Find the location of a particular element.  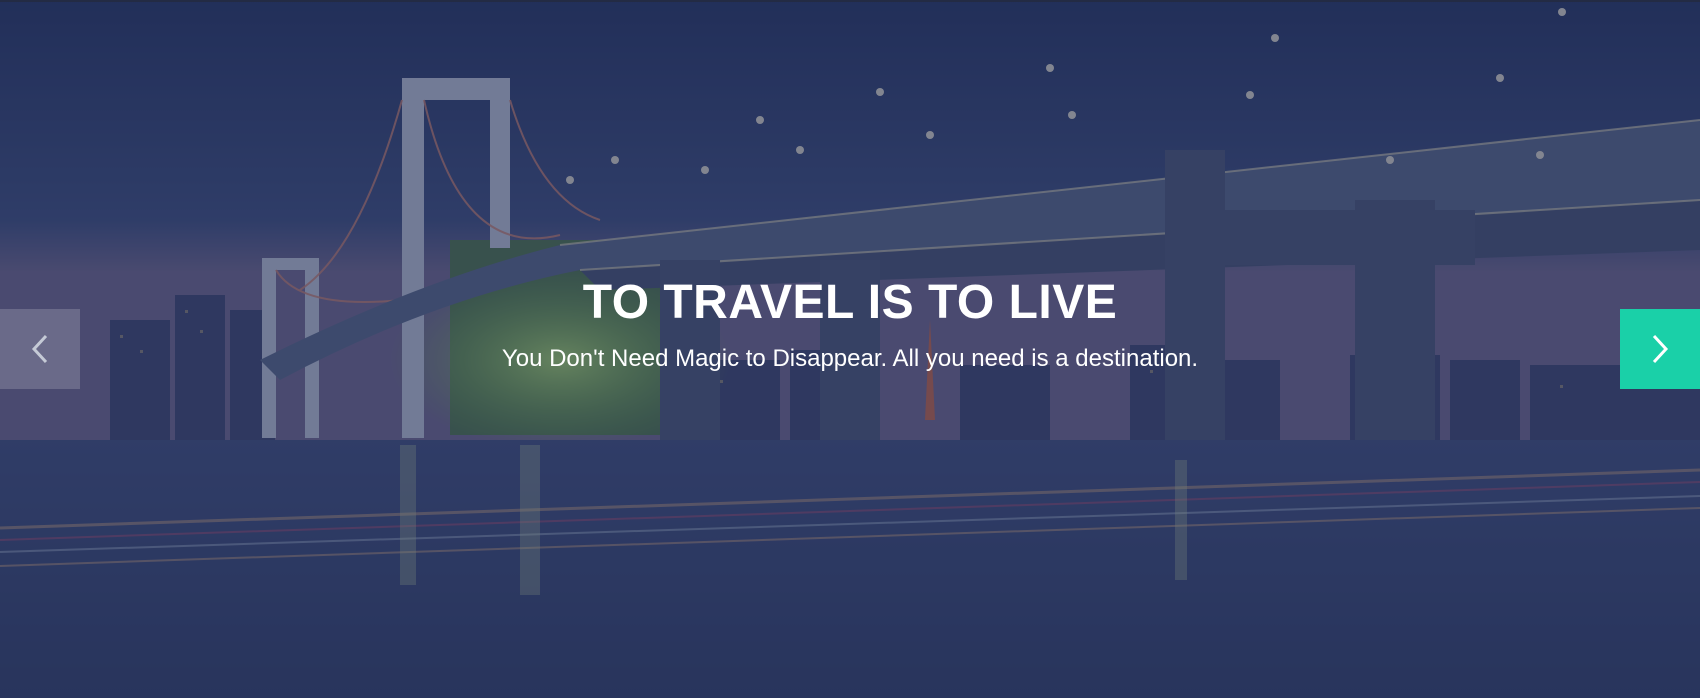

chevron-right-icon is located at coordinates (1660, 349).